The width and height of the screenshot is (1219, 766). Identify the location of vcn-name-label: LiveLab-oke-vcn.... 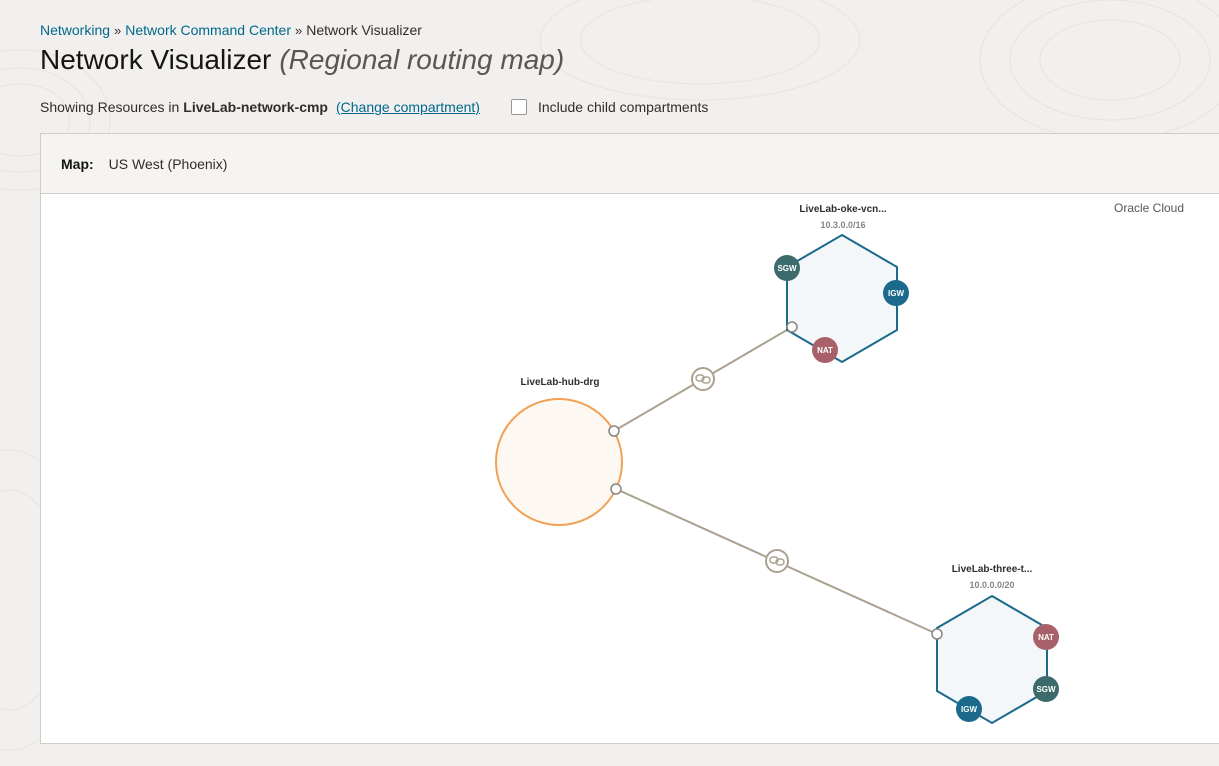
(842, 209).